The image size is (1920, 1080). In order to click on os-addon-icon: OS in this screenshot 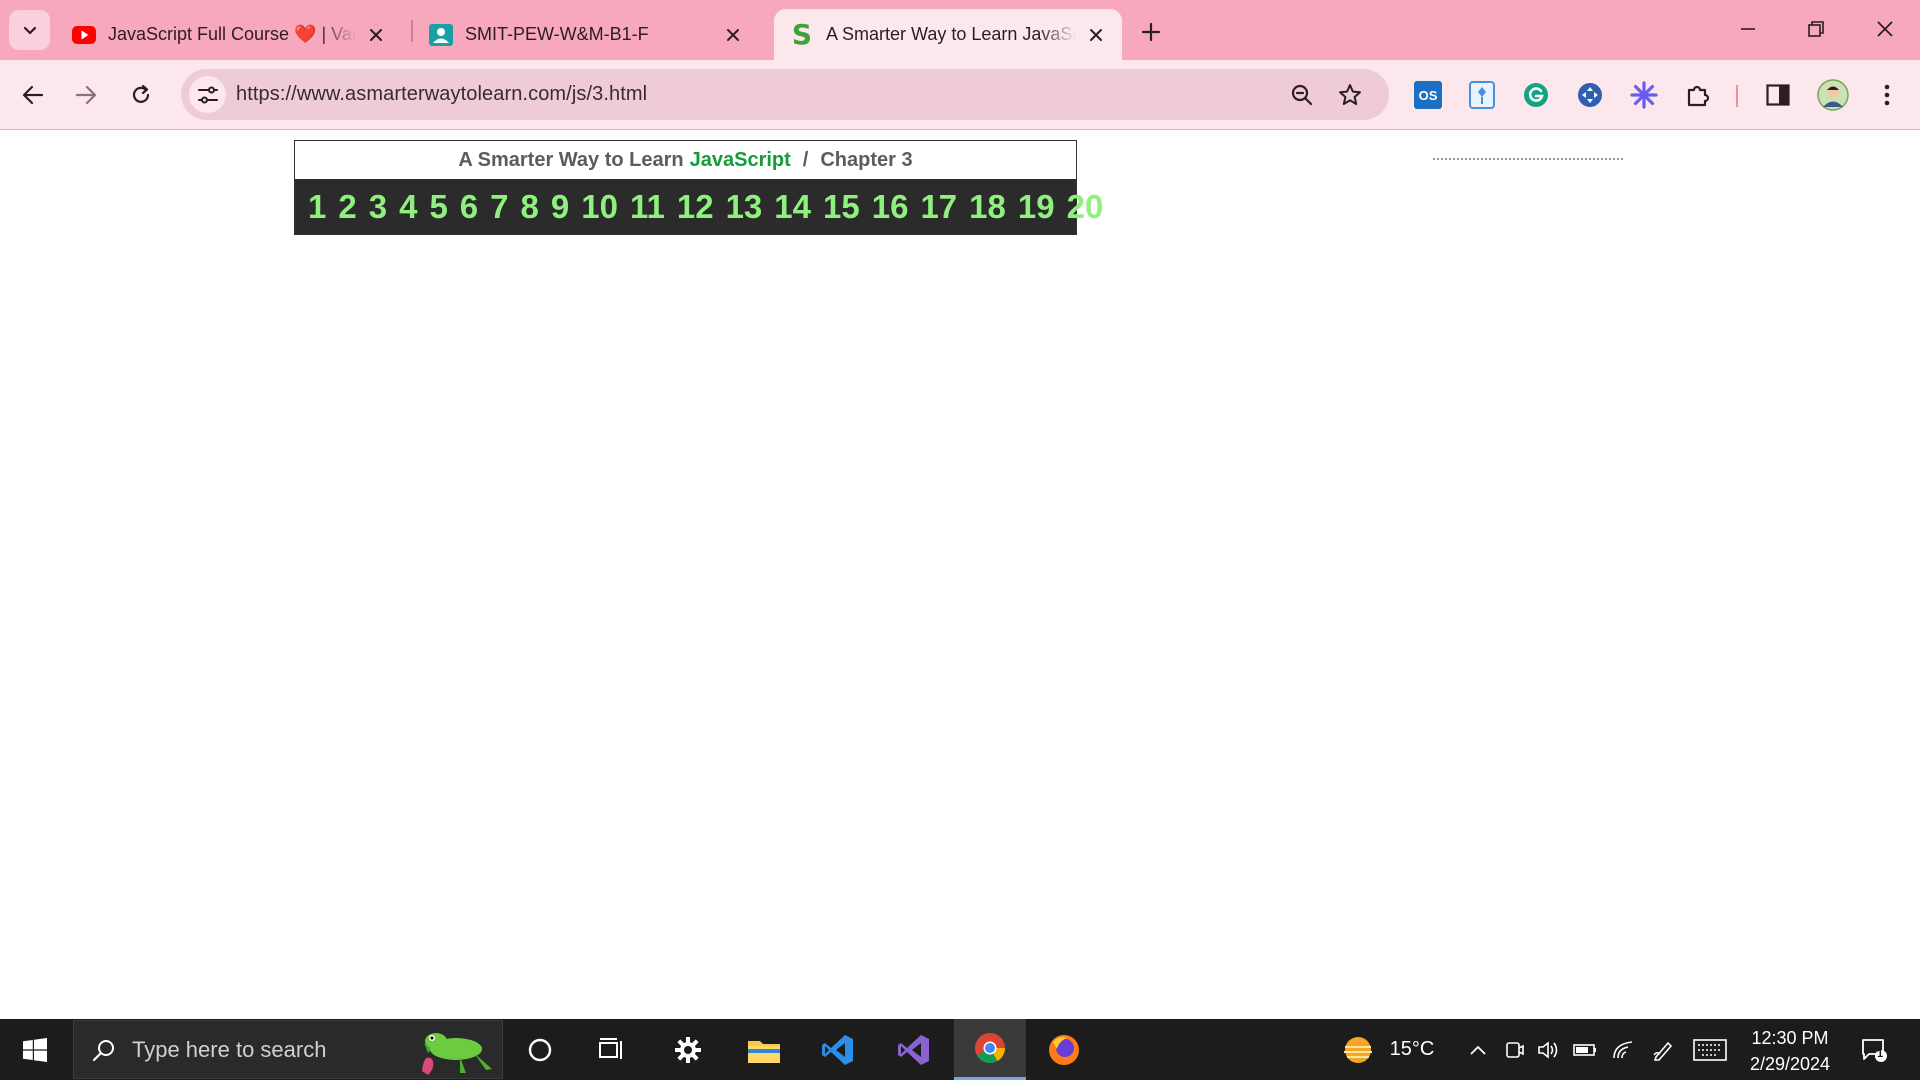, I will do `click(1428, 95)`.